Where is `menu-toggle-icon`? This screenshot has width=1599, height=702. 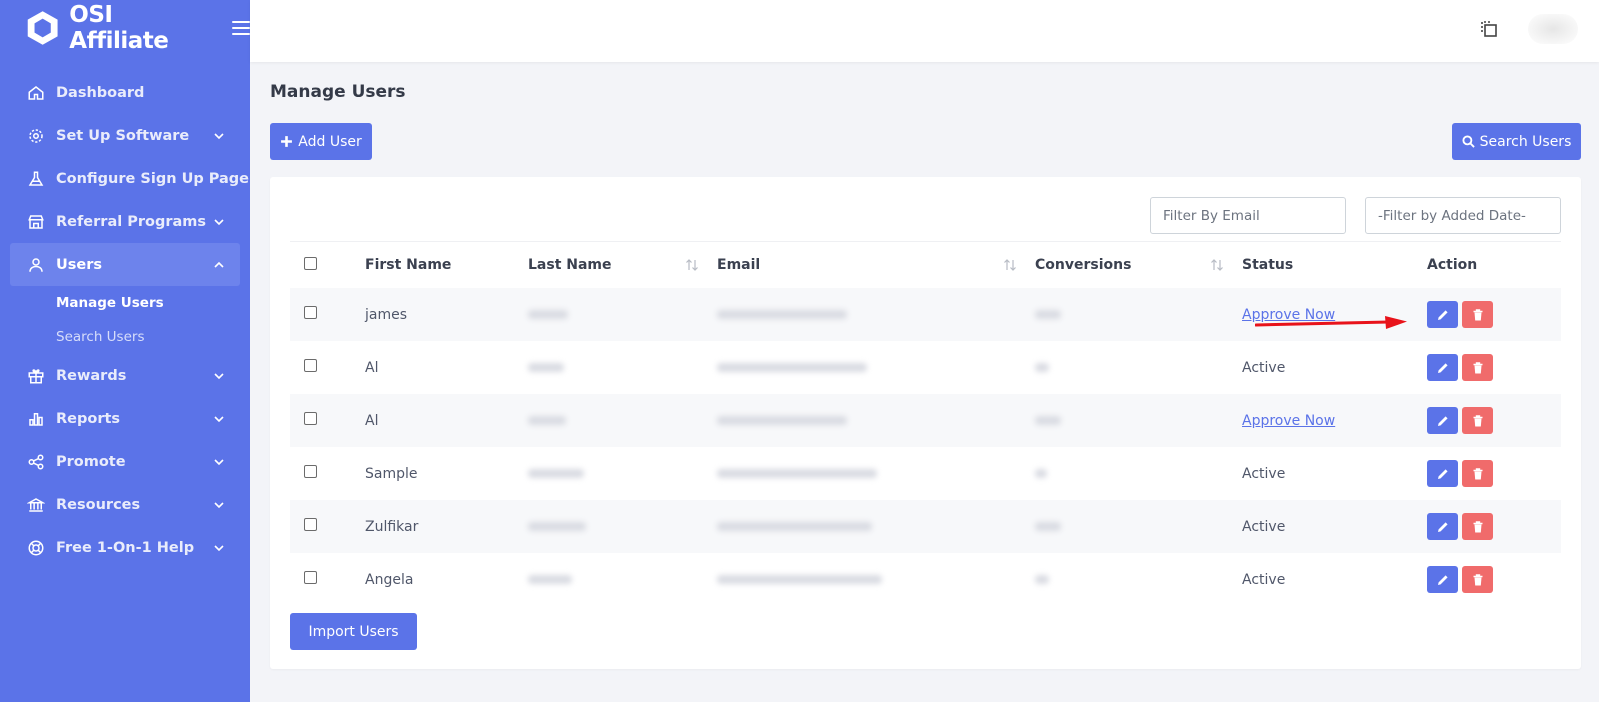 menu-toggle-icon is located at coordinates (241, 28).